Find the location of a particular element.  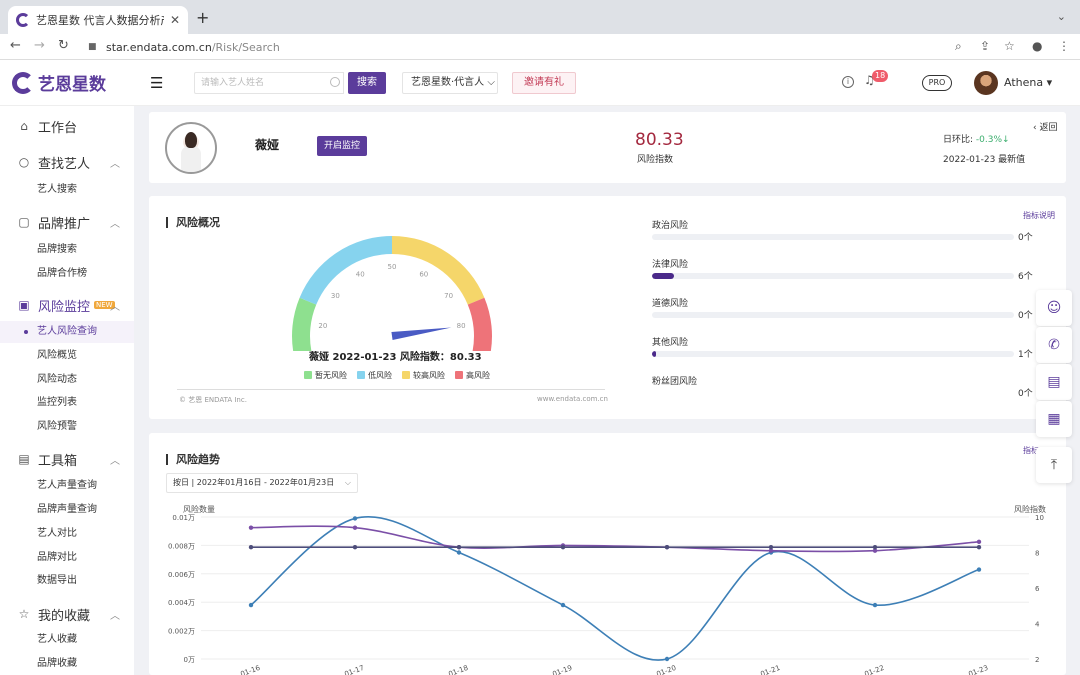

product-select: 艺恩星数·代言人 ⌵ is located at coordinates (450, 83).